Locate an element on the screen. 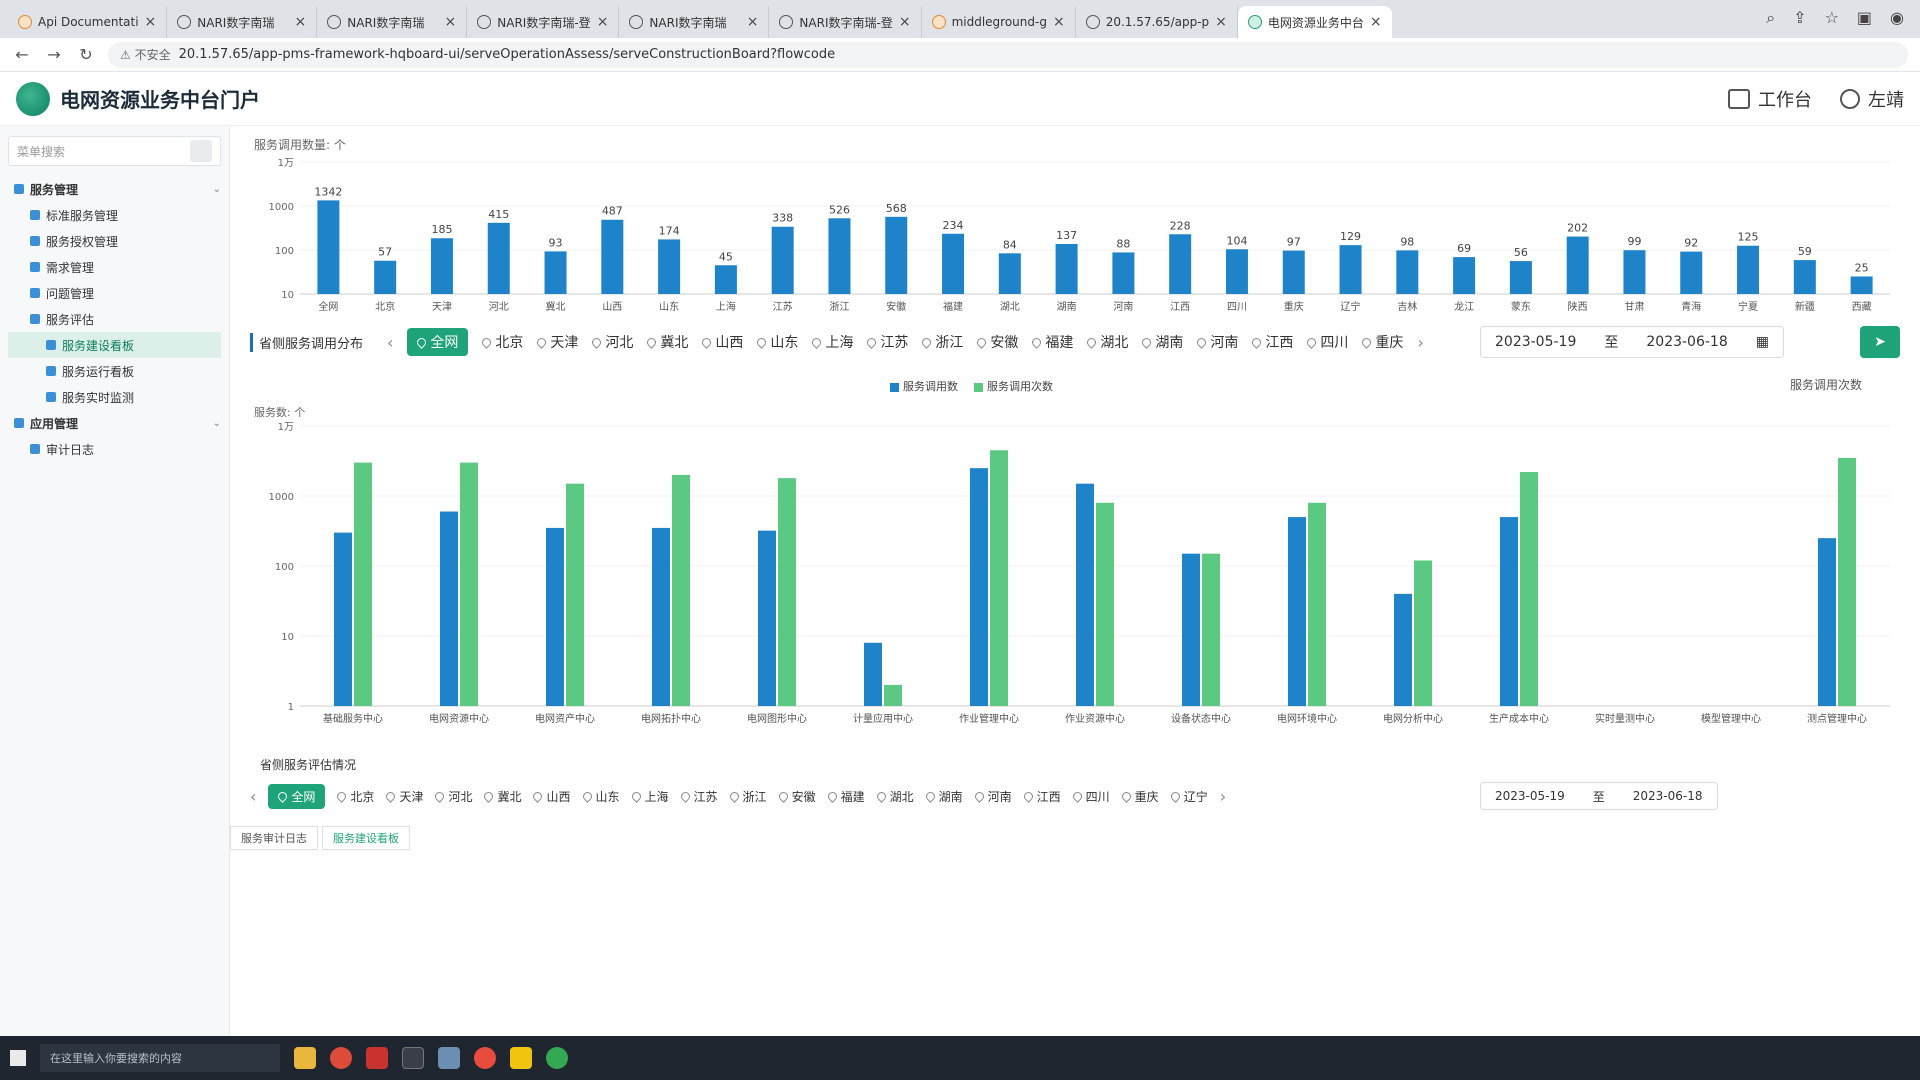 The height and width of the screenshot is (1080, 1920). menu-toggle-icon is located at coordinates (201, 151).